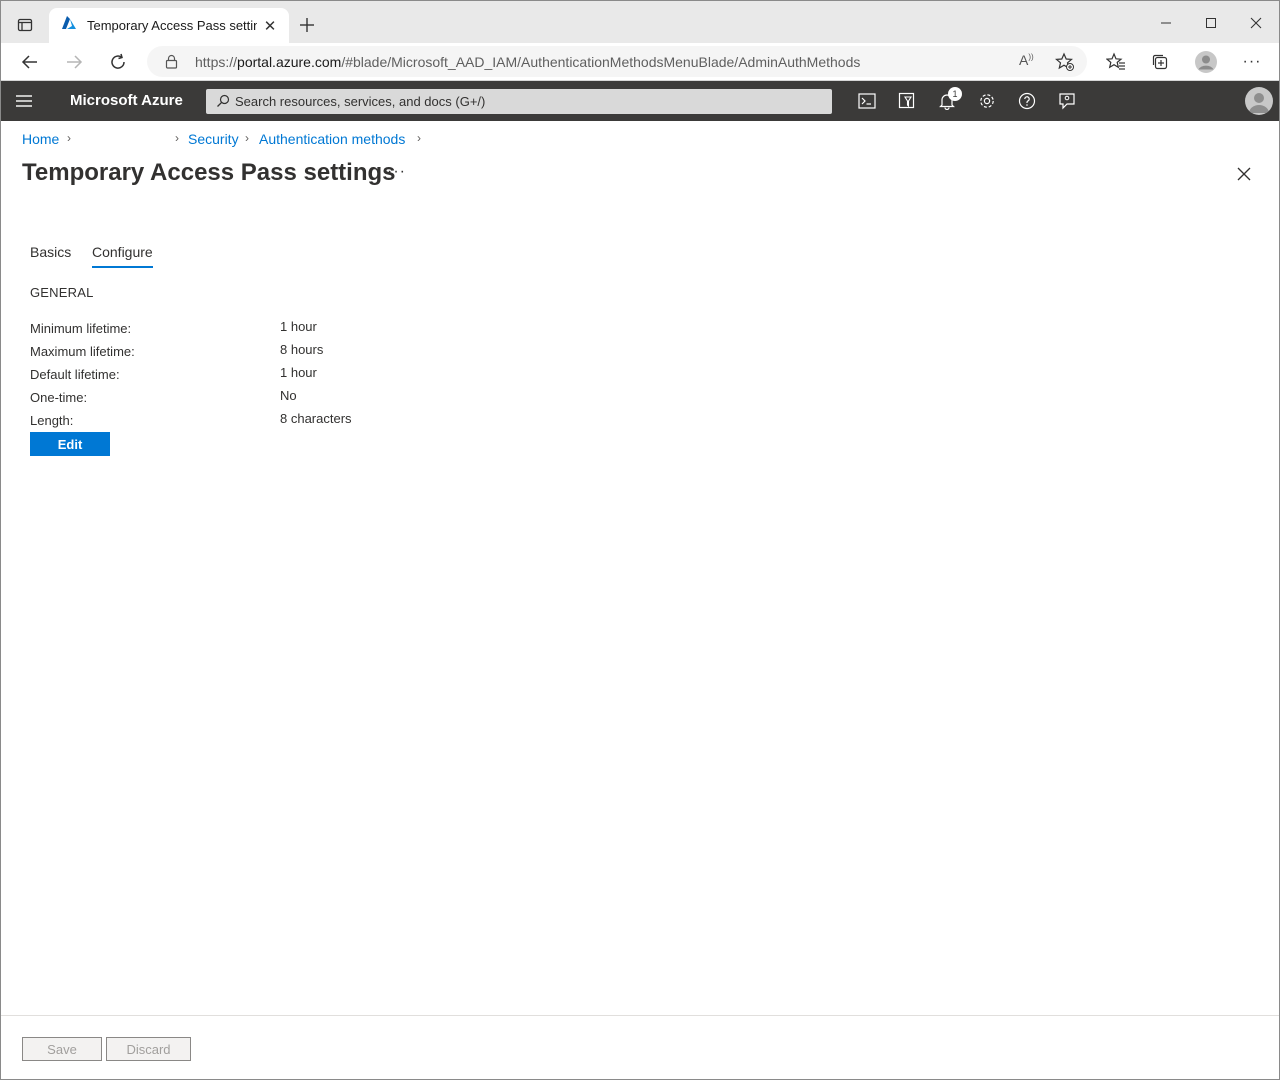 The image size is (1280, 1080). Describe the element at coordinates (209, 172) in the screenshot. I see `page-title: Temporary Access Pass settings` at that location.